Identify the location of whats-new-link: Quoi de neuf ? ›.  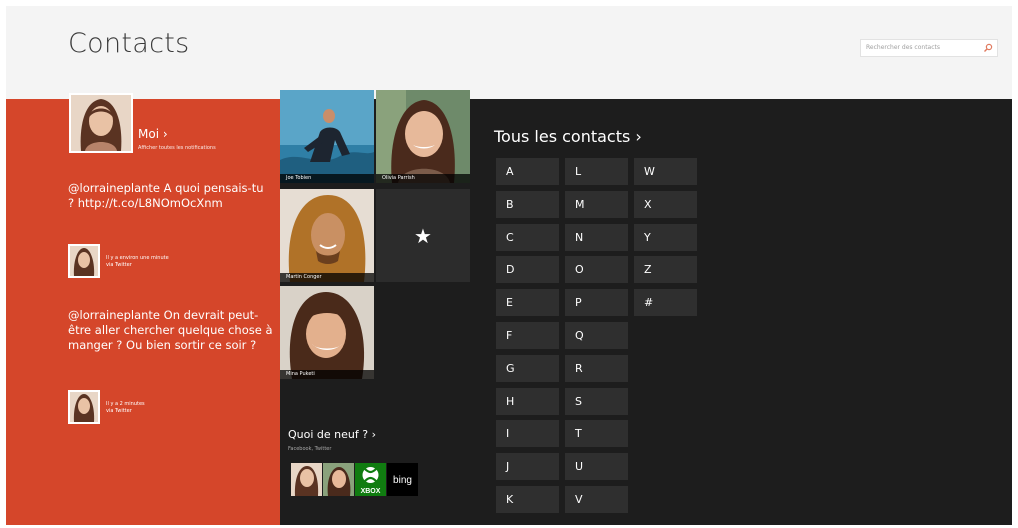
(332, 434).